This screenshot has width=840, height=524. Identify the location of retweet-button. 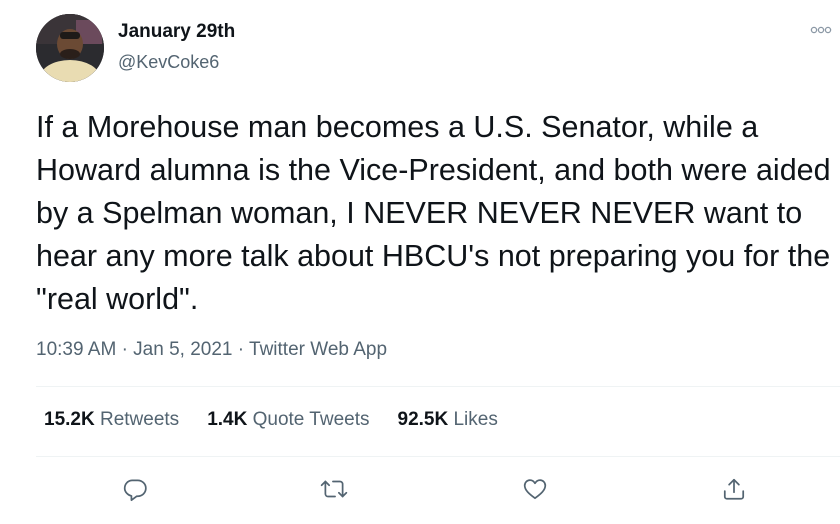
(334, 489).